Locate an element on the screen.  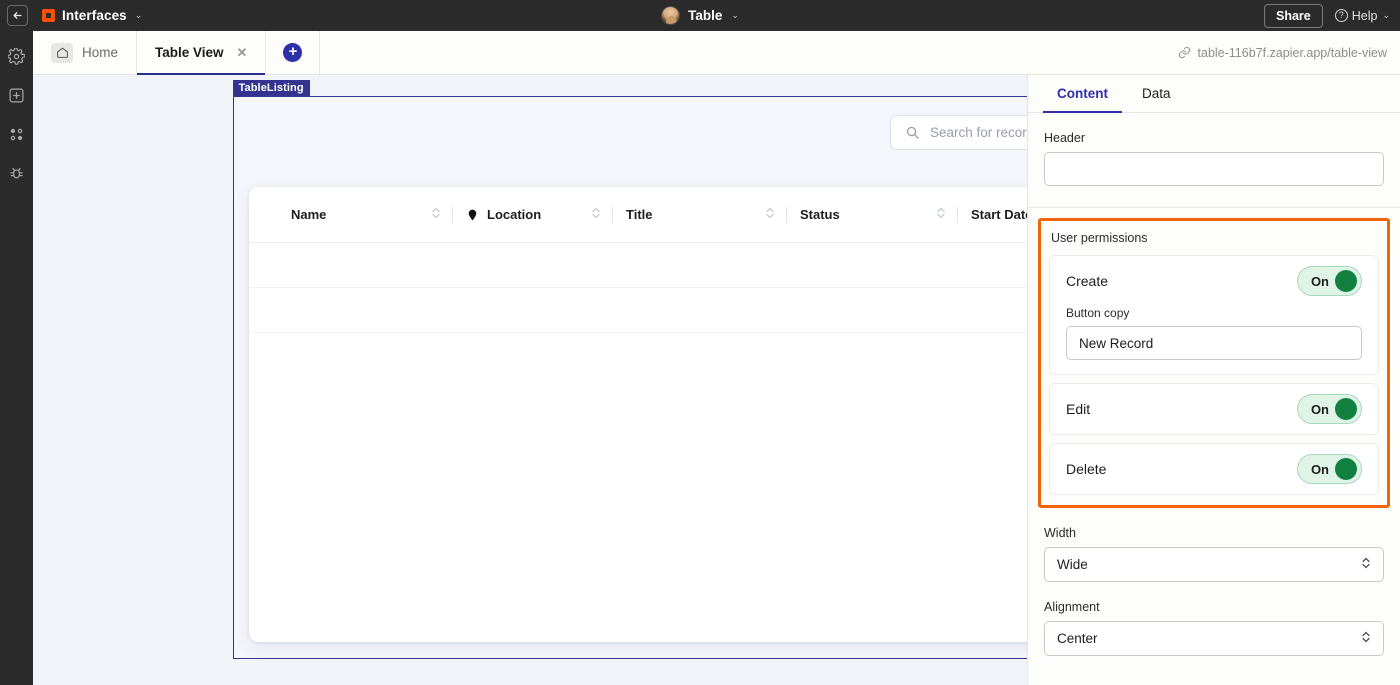
nodes-icon is located at coordinates (16, 134).